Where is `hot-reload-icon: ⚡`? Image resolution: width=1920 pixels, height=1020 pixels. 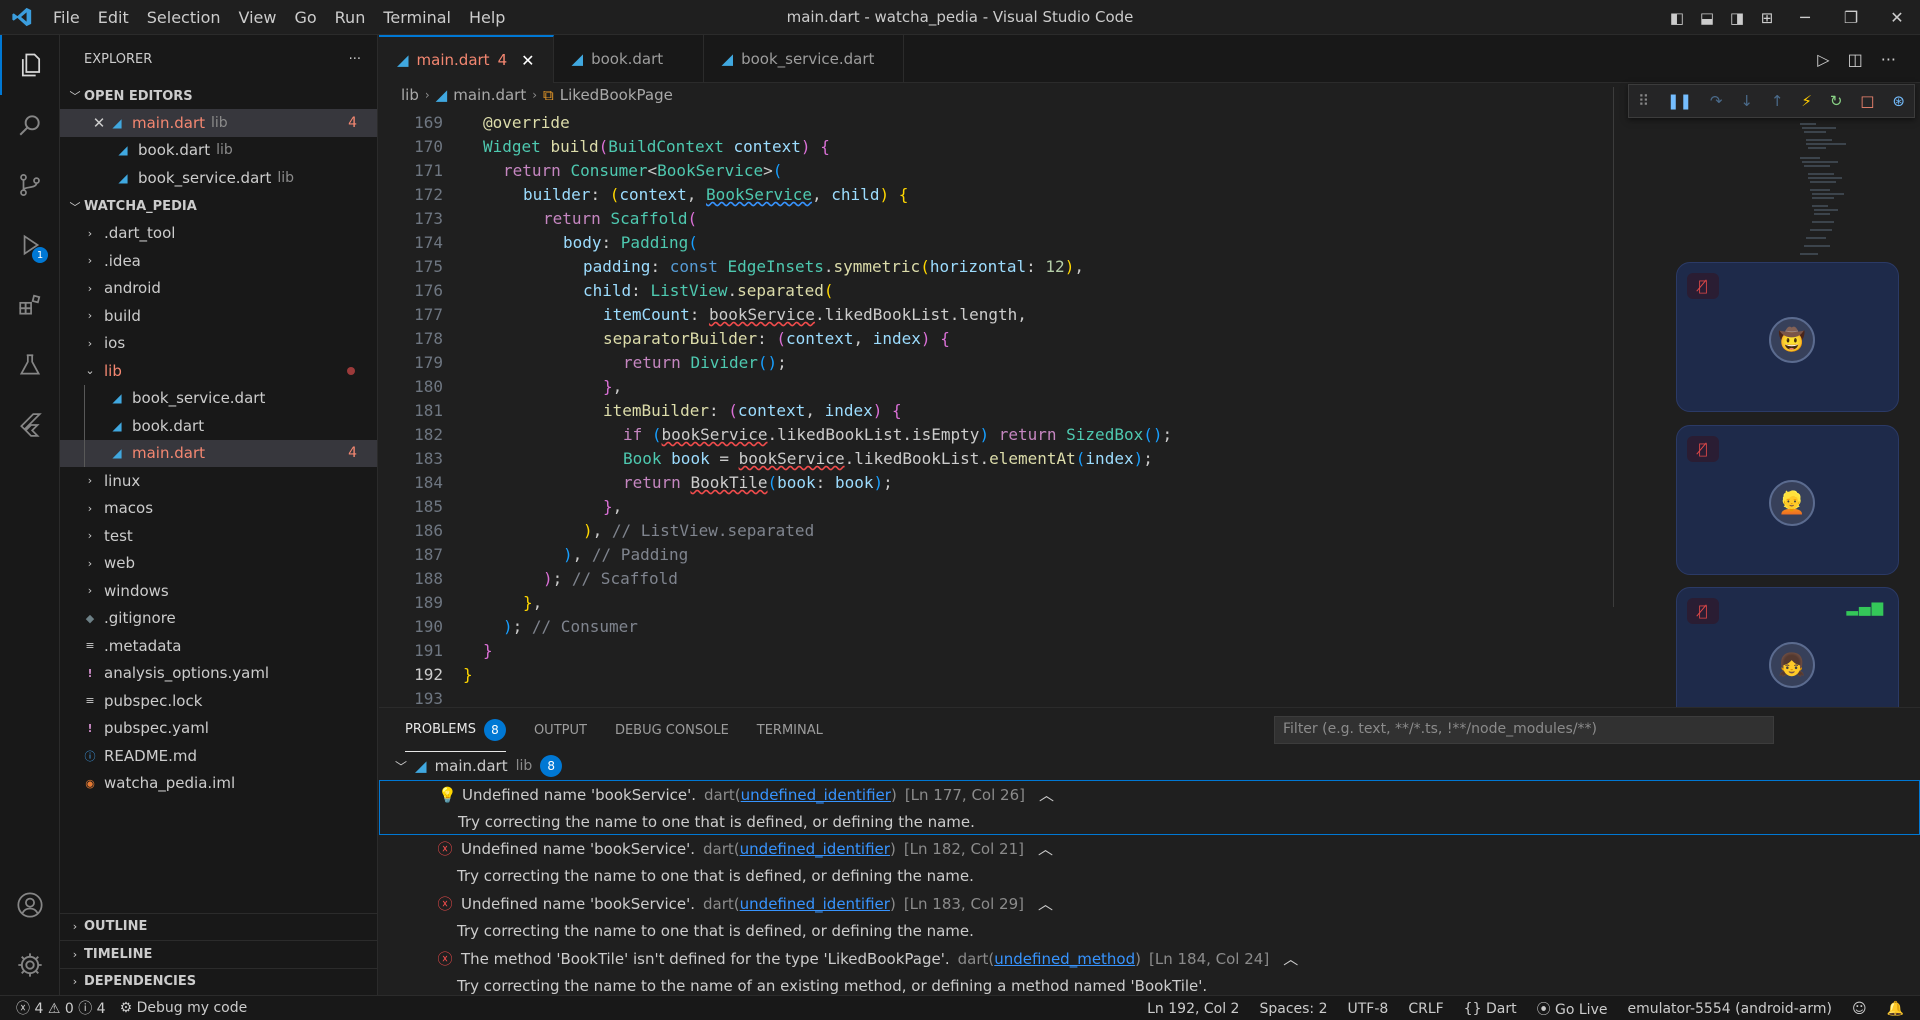
hot-reload-icon: ⚡ is located at coordinates (1806, 101).